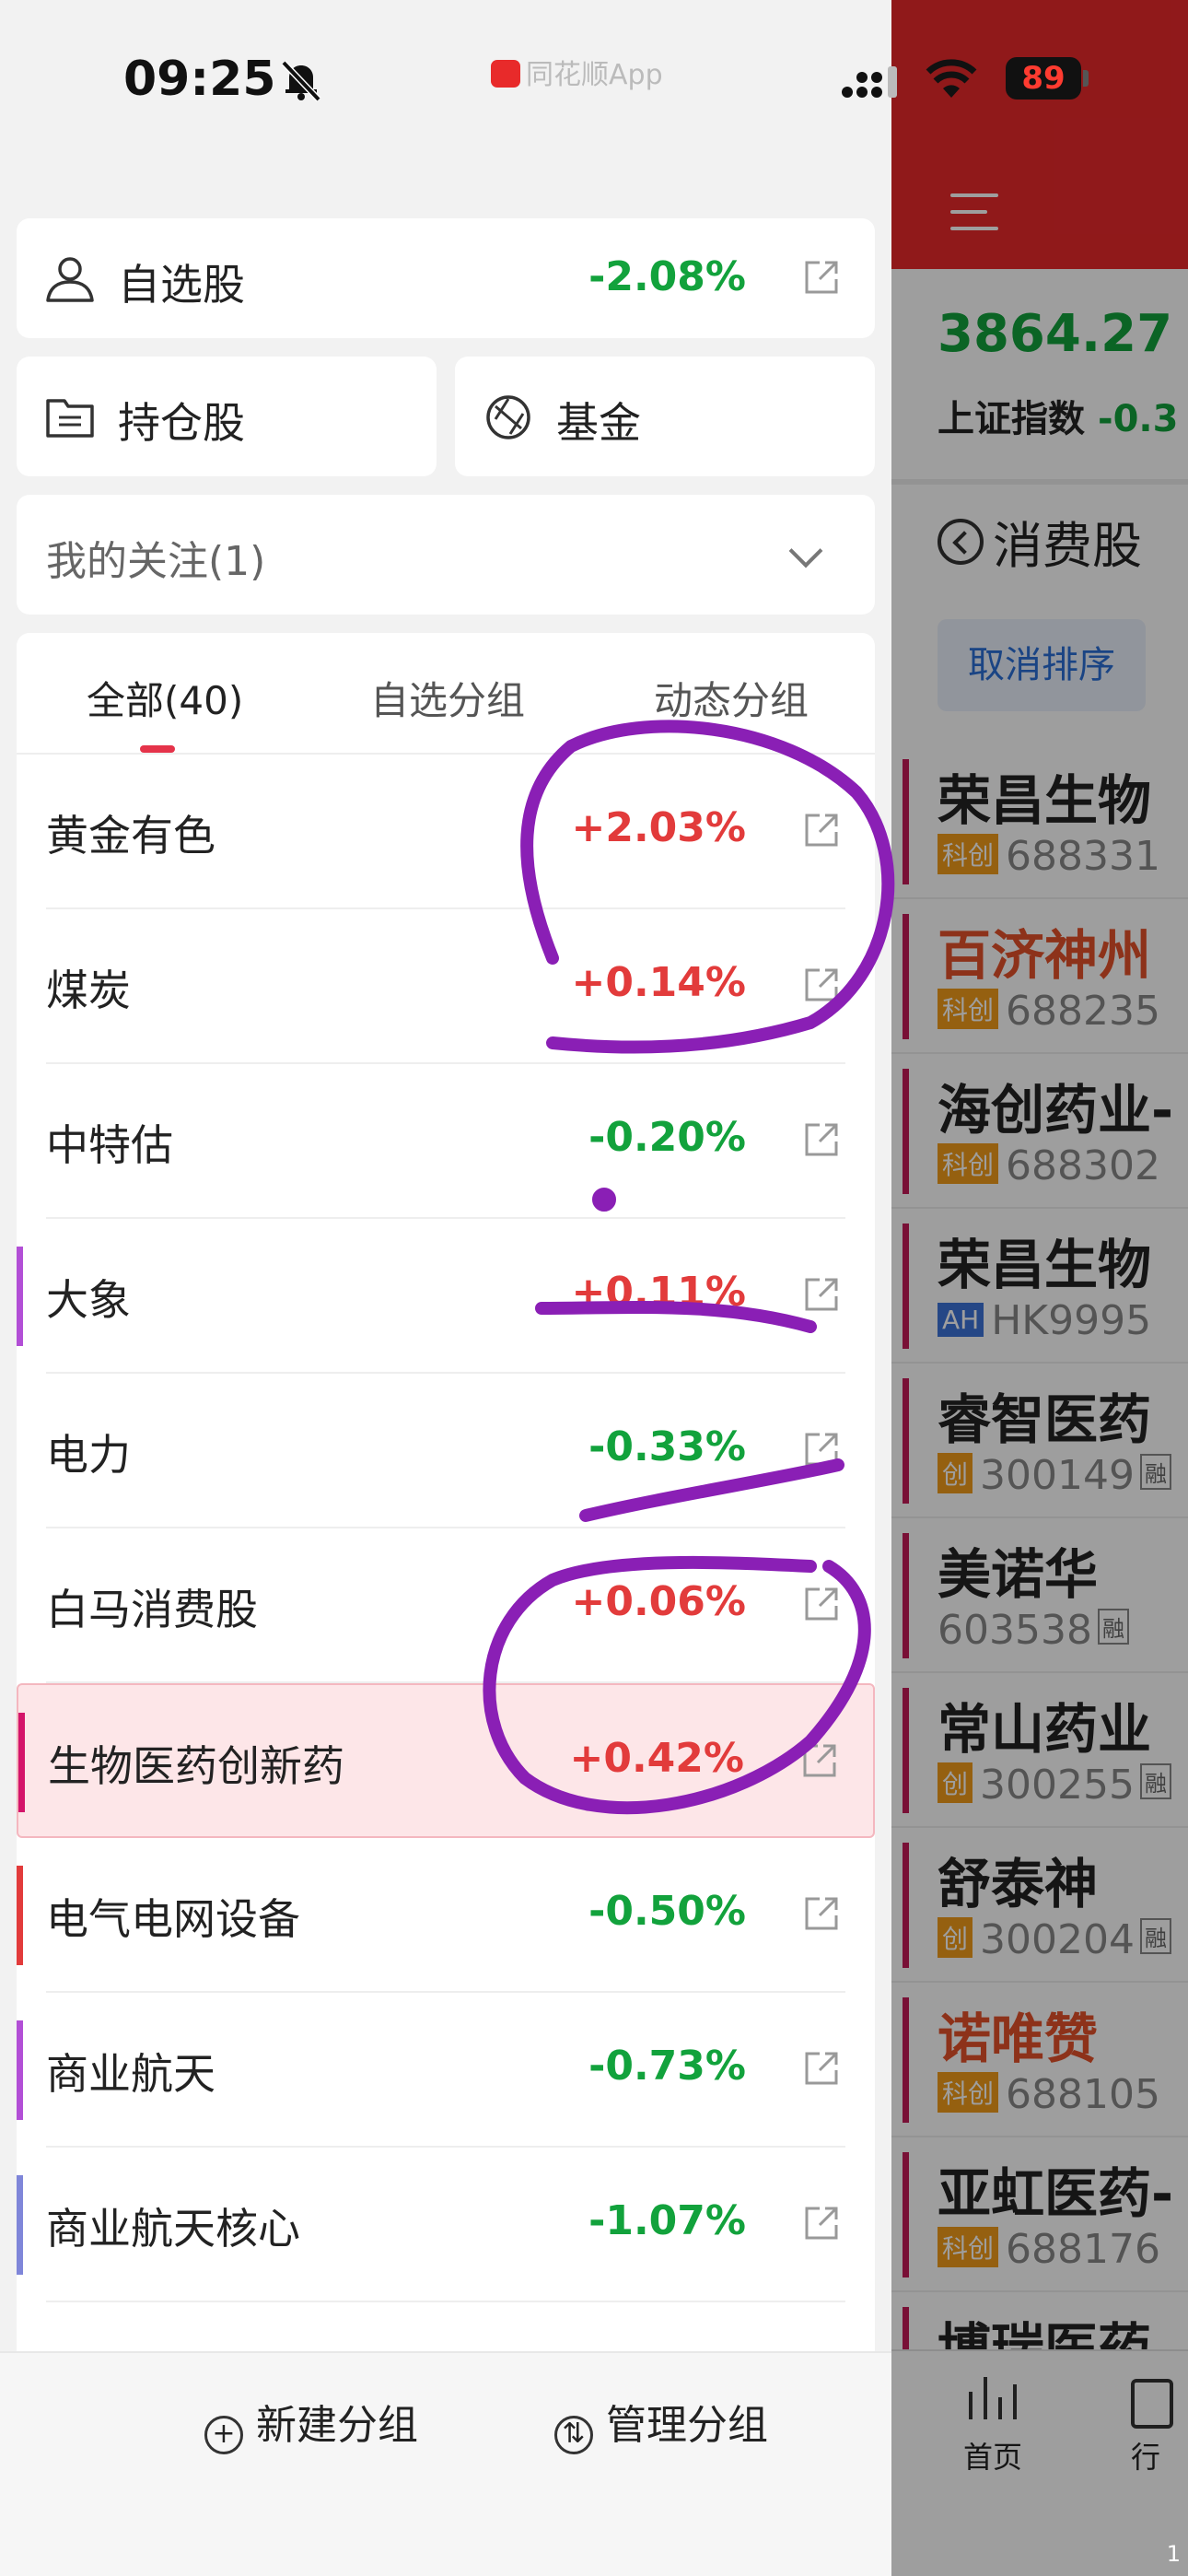 Image resolution: width=1188 pixels, height=2576 pixels. I want to click on group-row: 黄金有色 +2.03%, so click(446, 832).